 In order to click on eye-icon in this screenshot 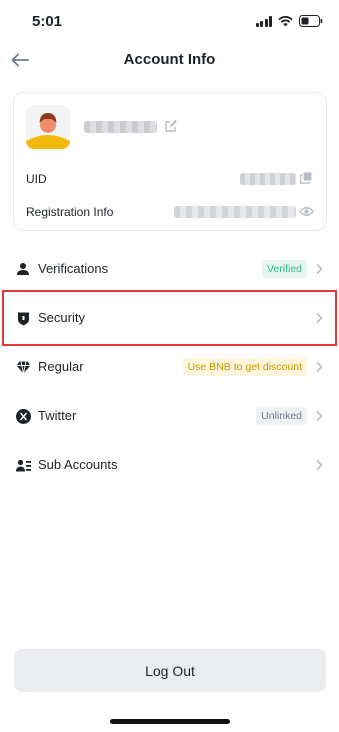, I will do `click(306, 211)`.